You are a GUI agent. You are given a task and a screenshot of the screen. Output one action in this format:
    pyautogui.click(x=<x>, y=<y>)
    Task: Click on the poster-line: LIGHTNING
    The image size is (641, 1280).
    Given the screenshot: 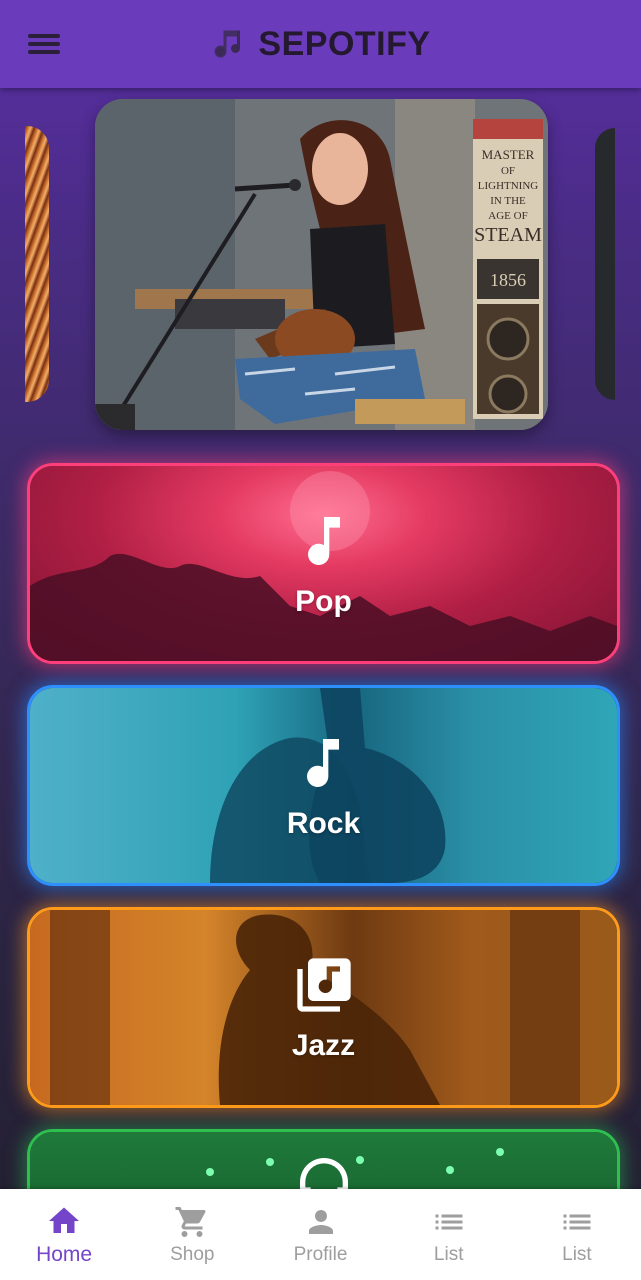 What is the action you would take?
    pyautogui.click(x=508, y=186)
    